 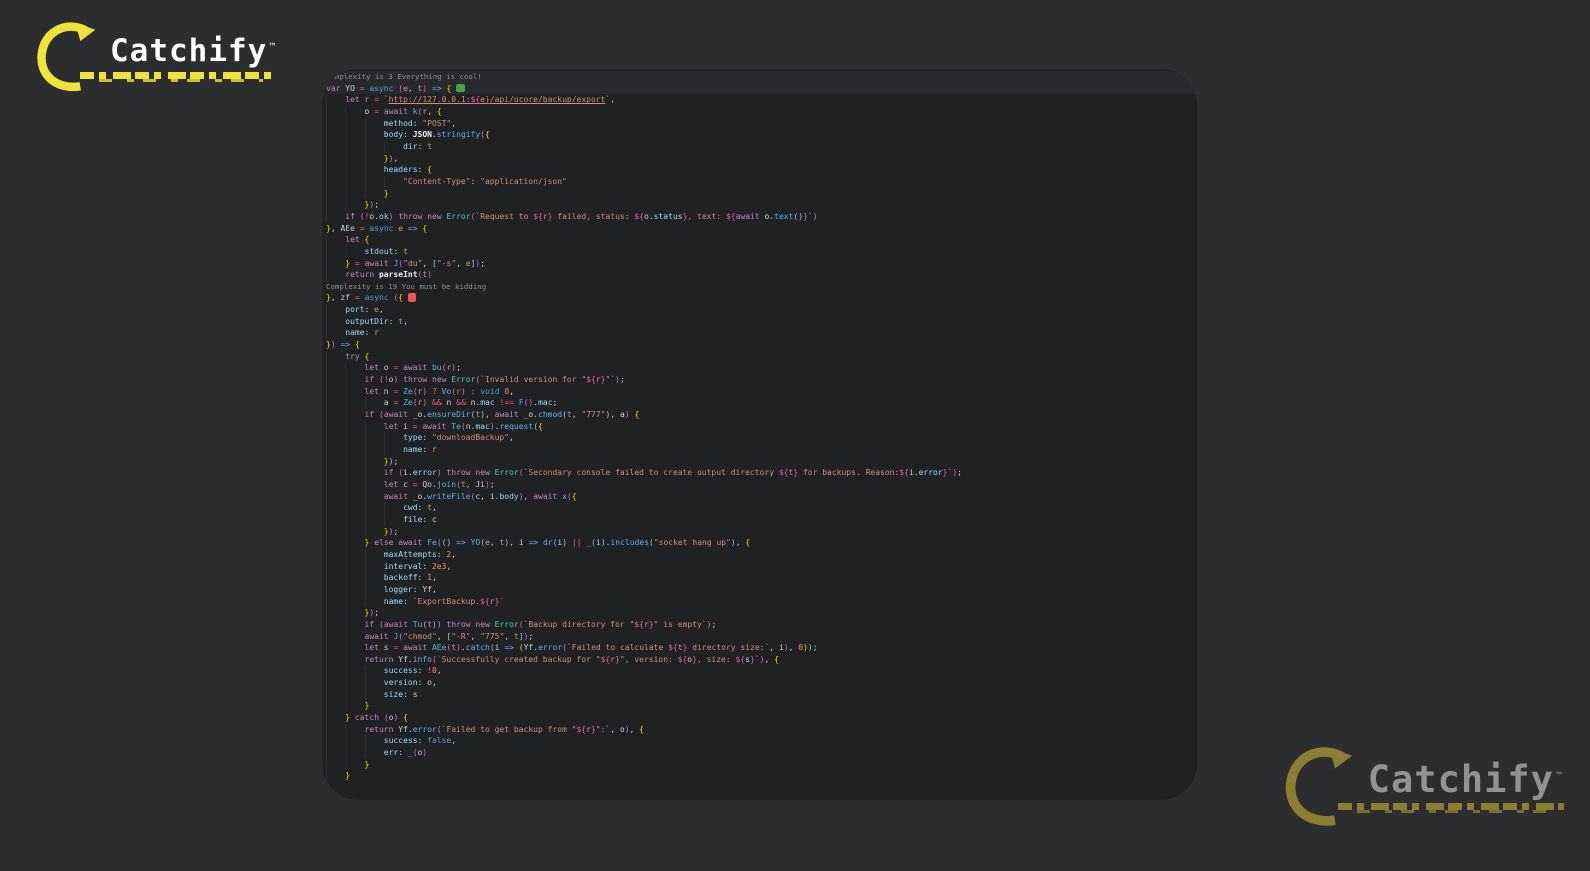 I want to click on code-token: &&, so click(x=463, y=403).